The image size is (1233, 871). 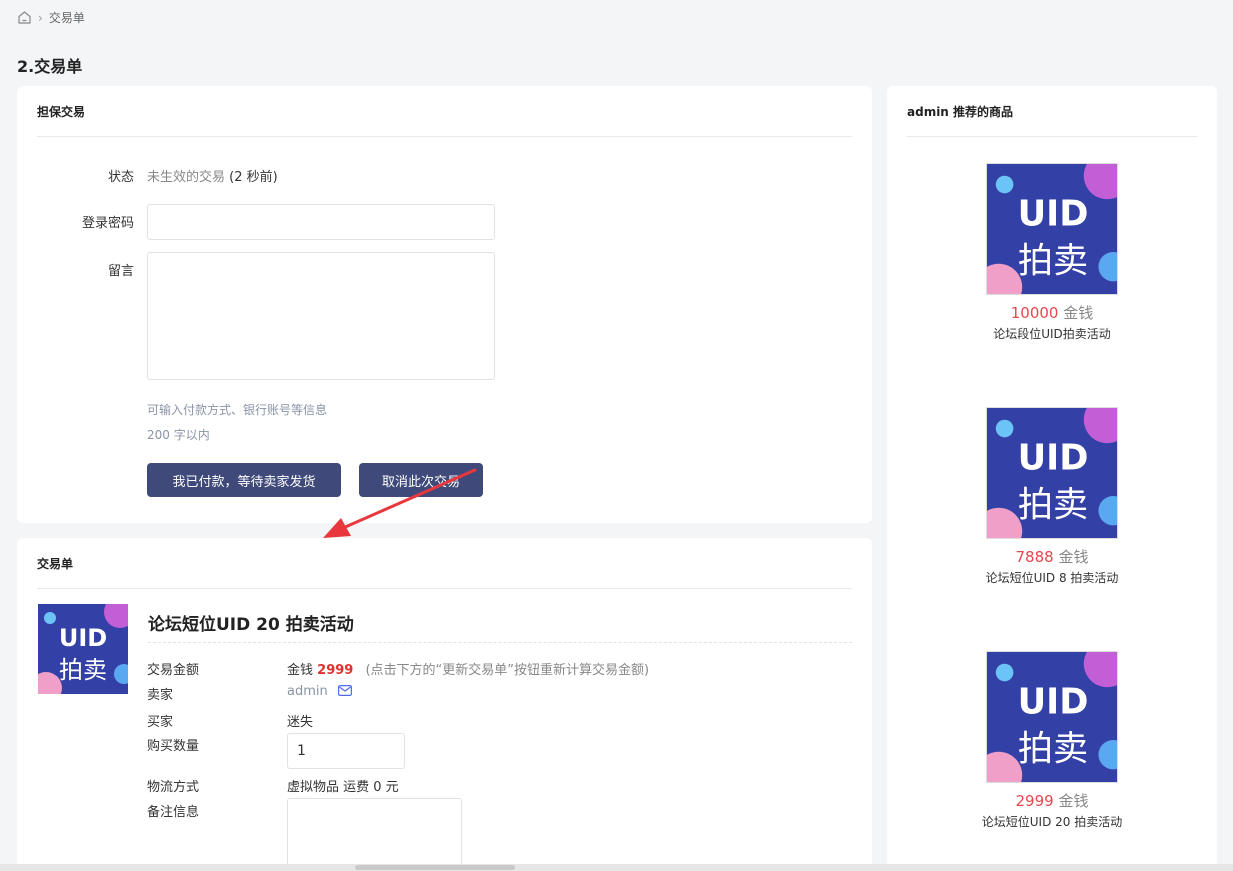 What do you see at coordinates (400, 503) in the screenshot?
I see `red-arrow-annotation` at bounding box center [400, 503].